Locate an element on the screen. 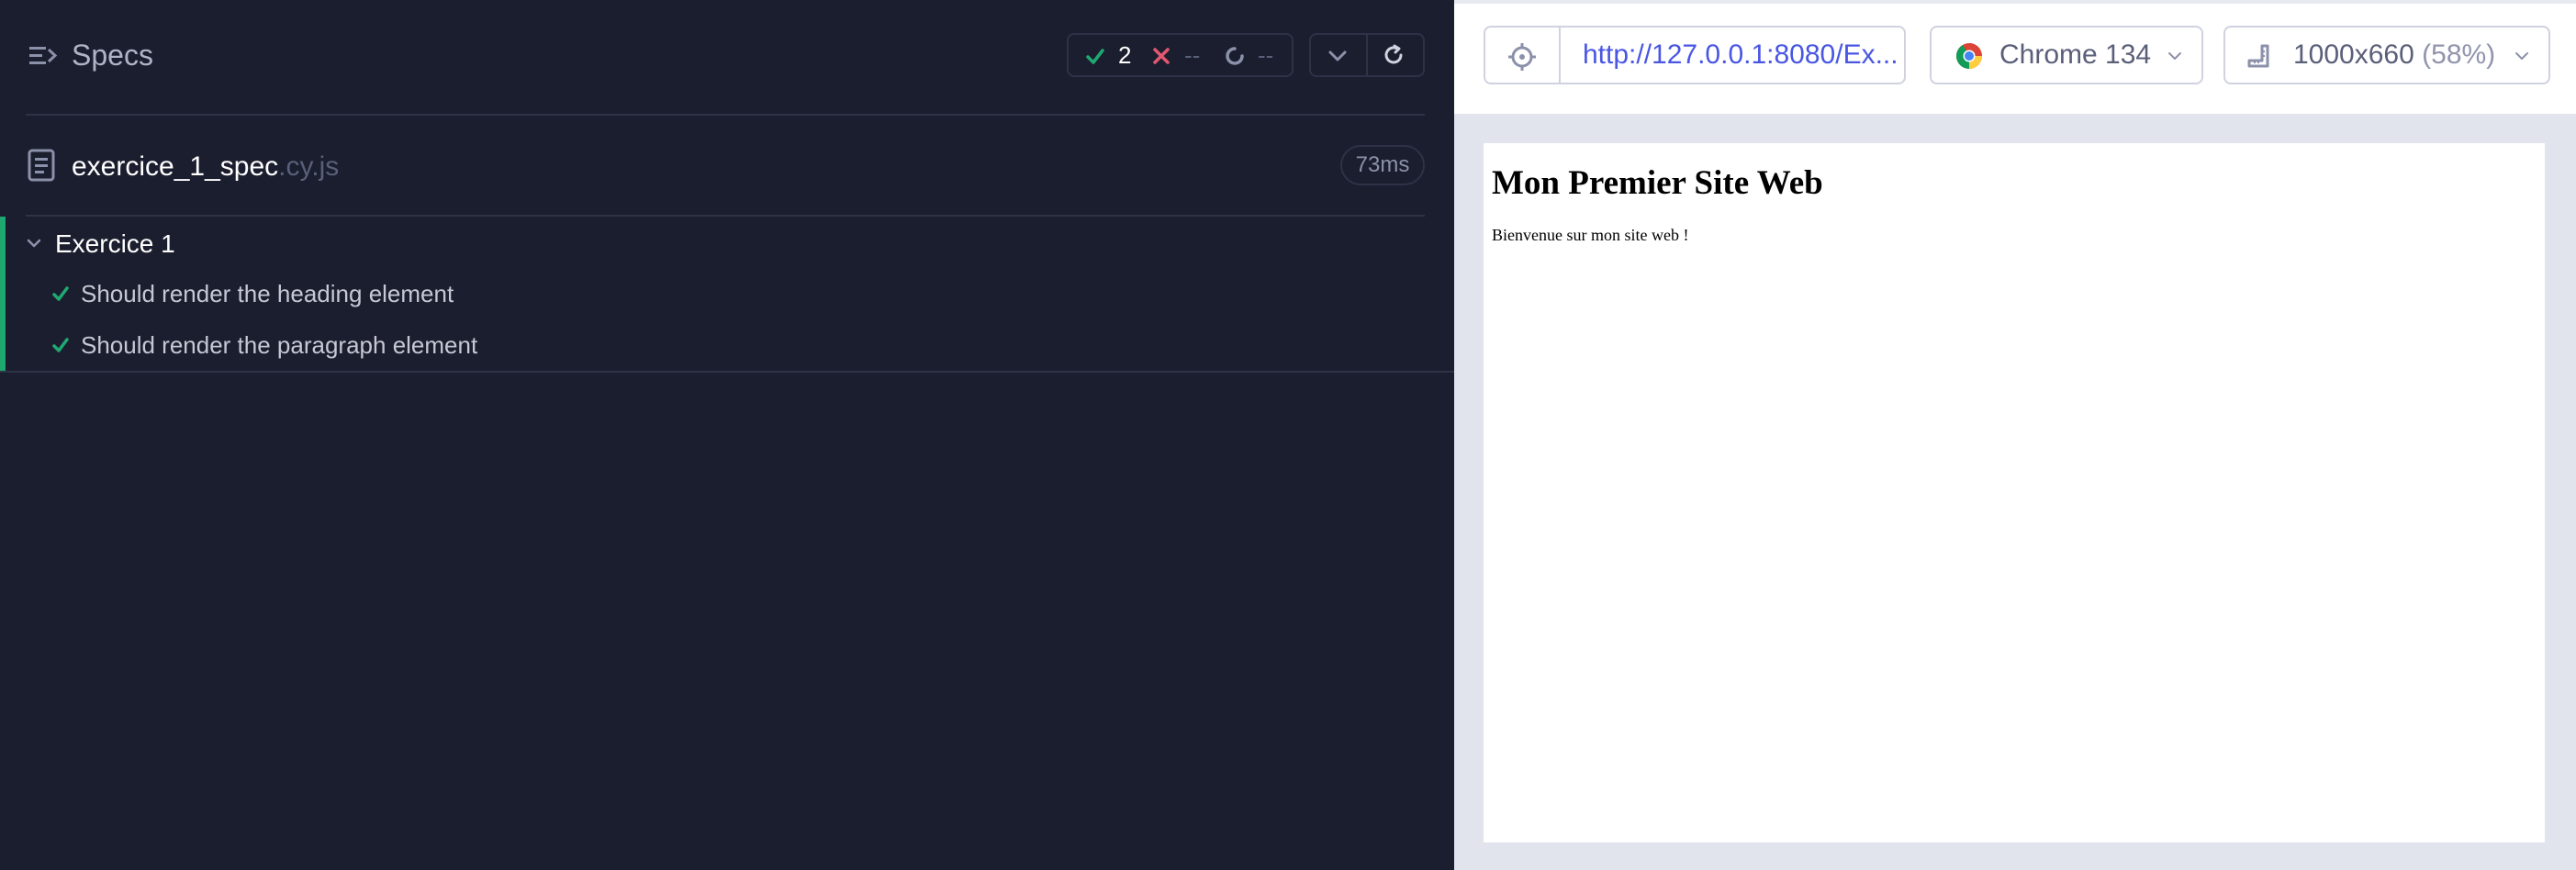 The height and width of the screenshot is (870, 2576). page-paragraph: Bienvenue sur mon site web ! is located at coordinates (1590, 235).